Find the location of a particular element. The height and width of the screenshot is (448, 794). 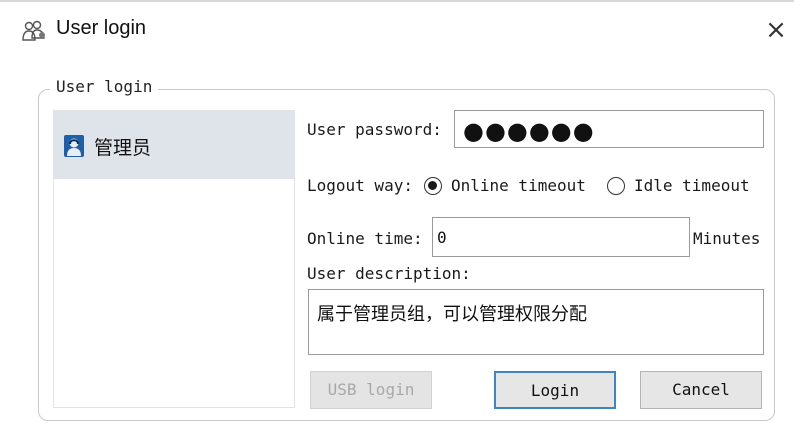

password-field: ●●●●●● is located at coordinates (609, 129).